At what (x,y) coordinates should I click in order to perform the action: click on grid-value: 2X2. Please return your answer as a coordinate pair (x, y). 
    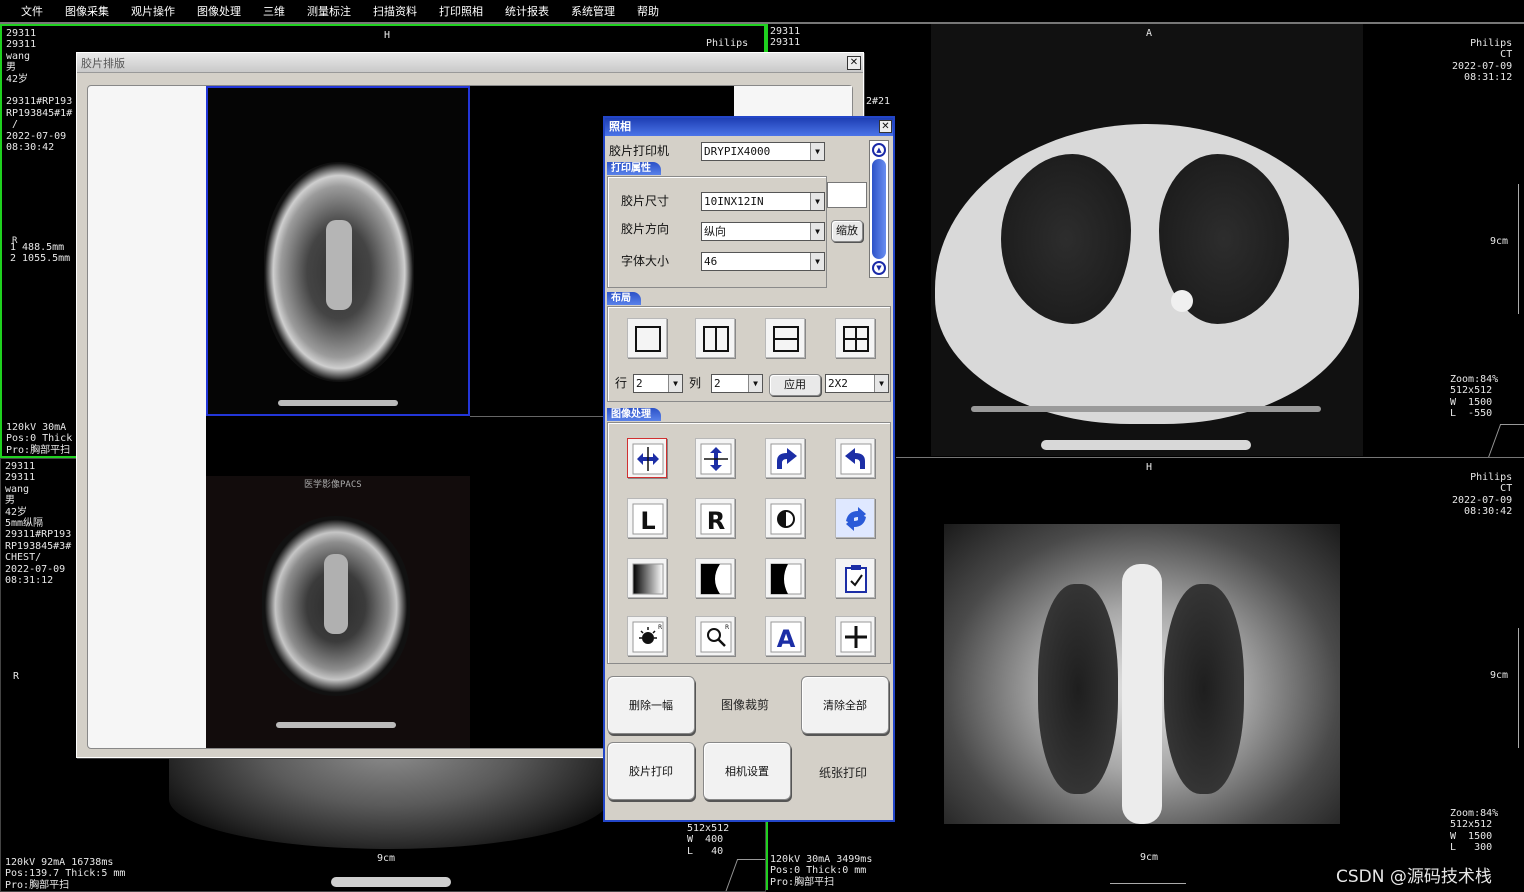
    Looking at the image, I should click on (838, 383).